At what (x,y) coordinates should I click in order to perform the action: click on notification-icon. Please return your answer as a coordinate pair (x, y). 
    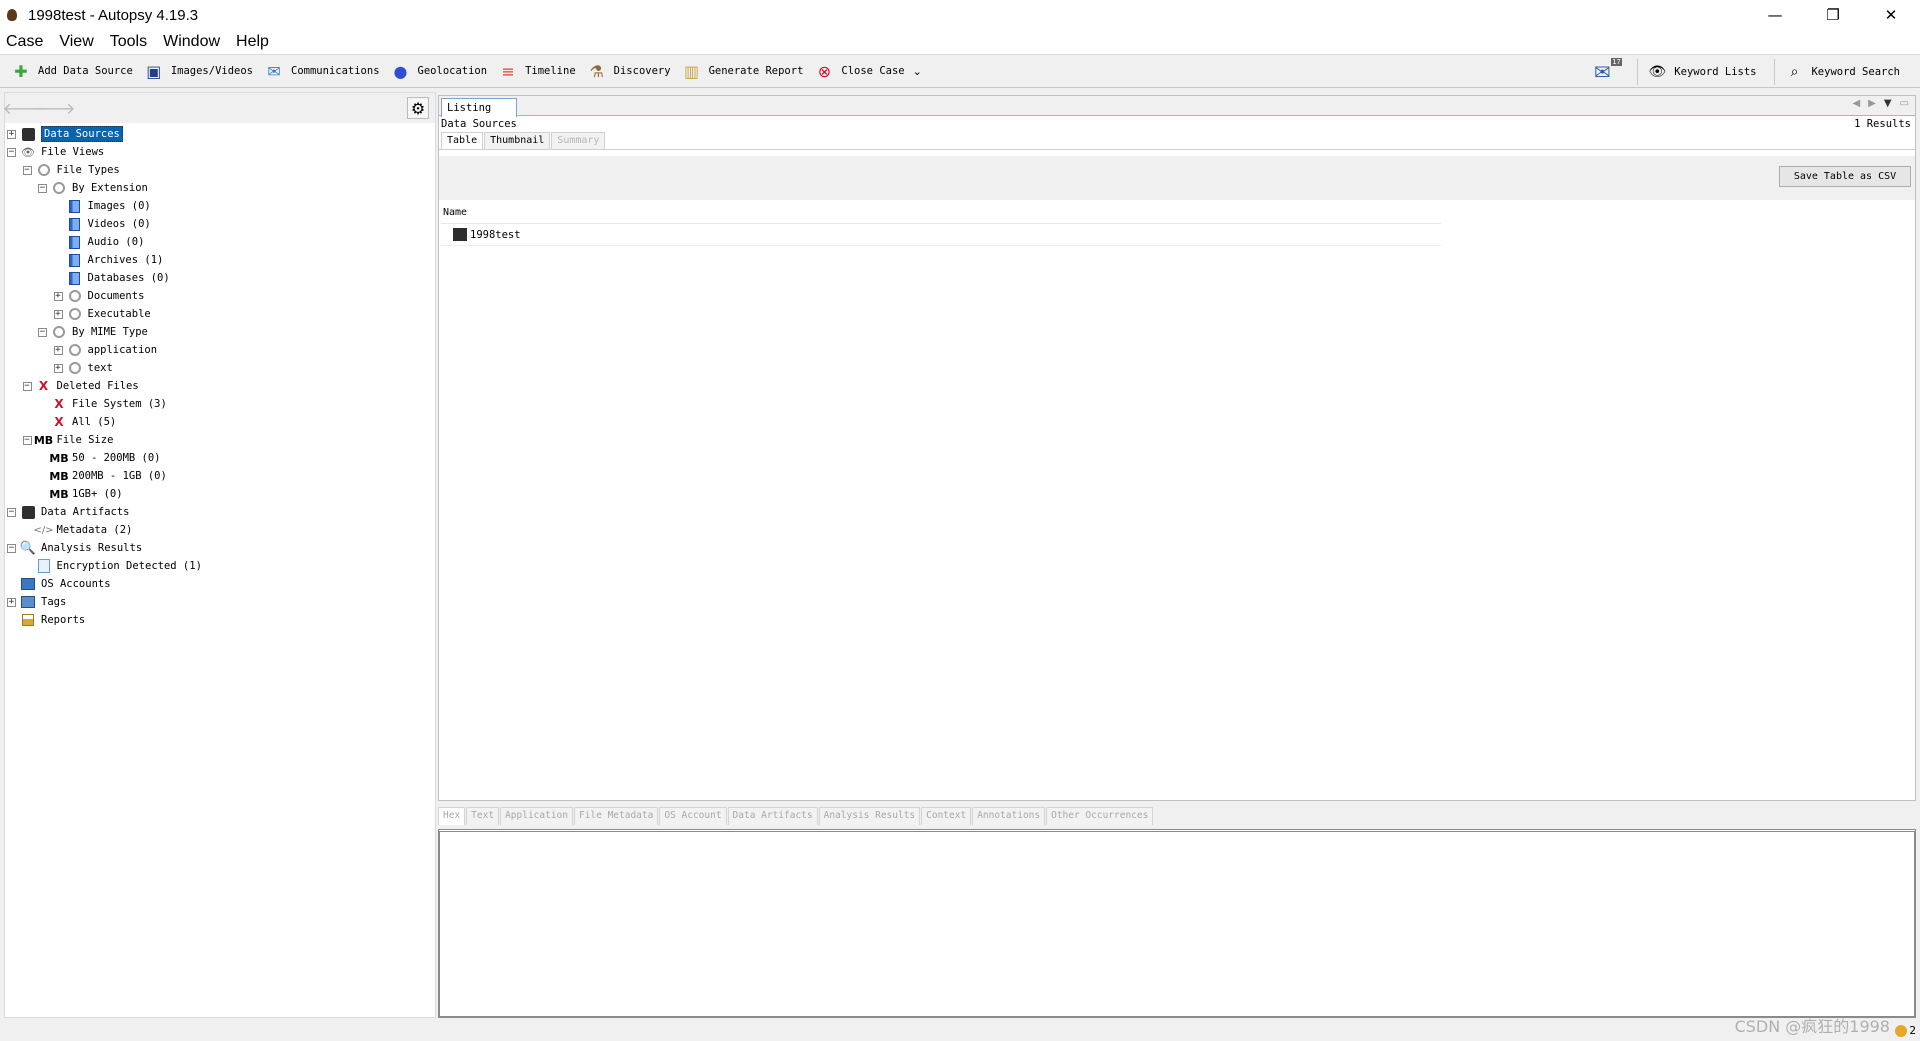
    Looking at the image, I should click on (1901, 1030).